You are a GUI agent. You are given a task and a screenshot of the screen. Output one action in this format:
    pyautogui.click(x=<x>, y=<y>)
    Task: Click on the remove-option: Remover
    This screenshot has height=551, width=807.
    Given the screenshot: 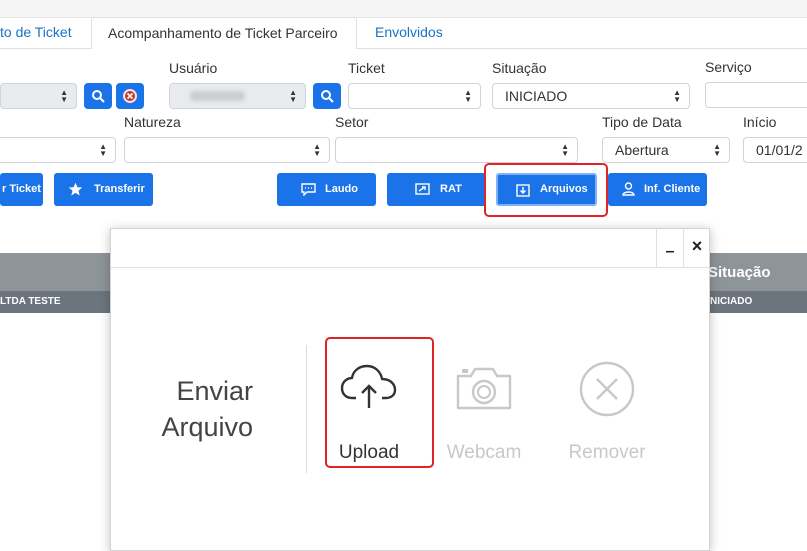 What is the action you would take?
    pyautogui.click(x=607, y=408)
    